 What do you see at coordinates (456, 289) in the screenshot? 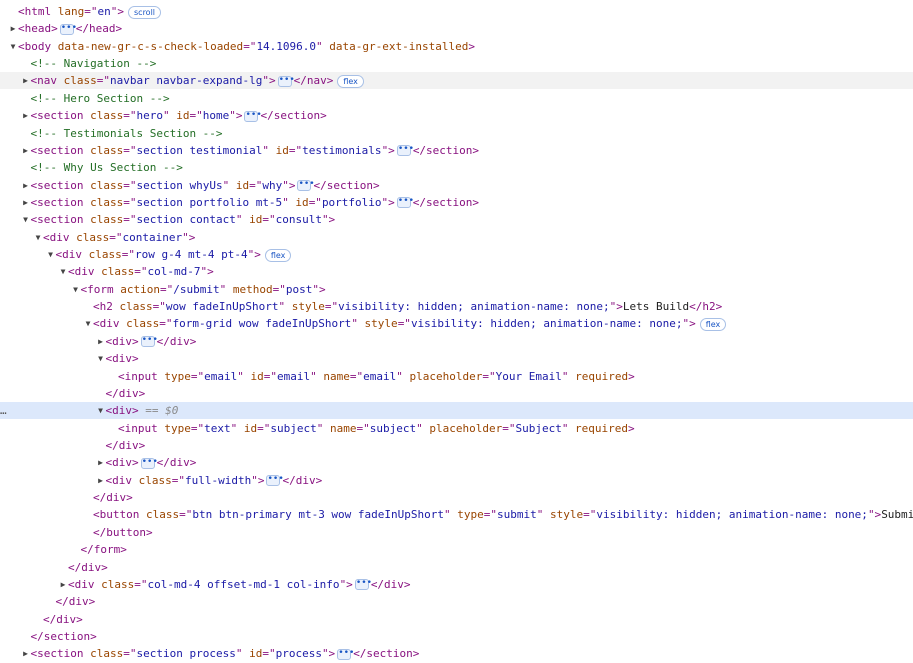
I see `dom-node-row: ▼ <form action="/submit" method="post">` at bounding box center [456, 289].